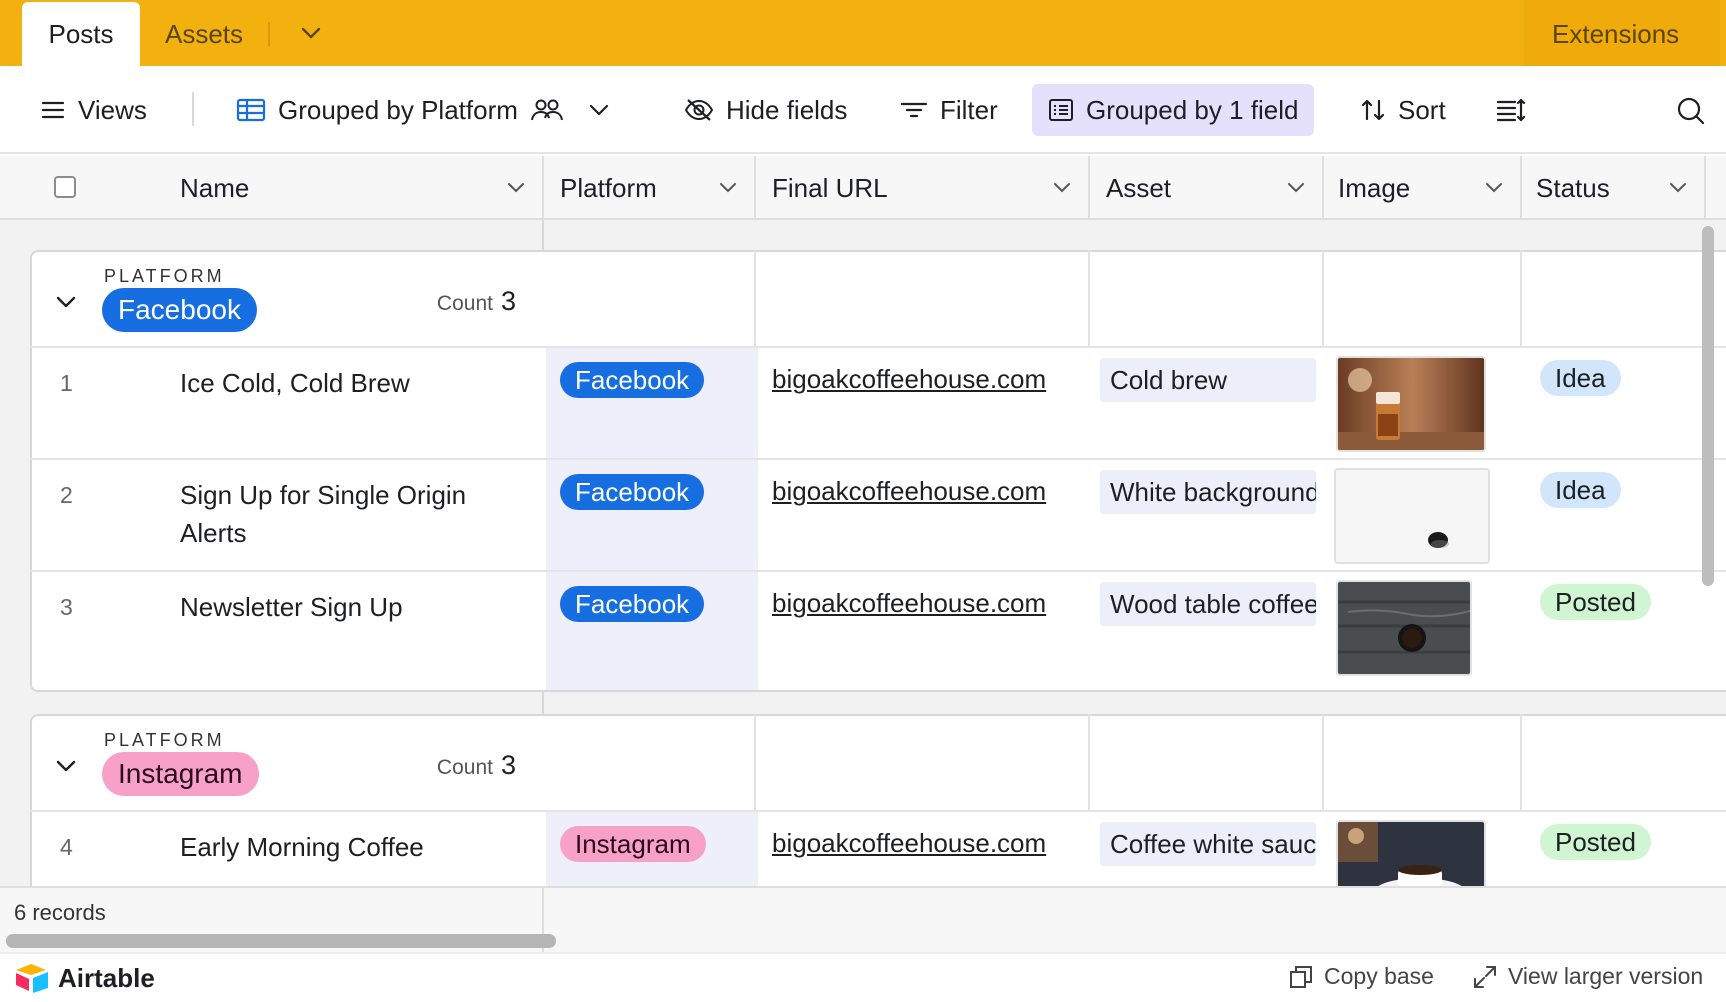 Image resolution: width=1726 pixels, height=1002 pixels. I want to click on view-larger-label: View larger version, so click(1606, 976).